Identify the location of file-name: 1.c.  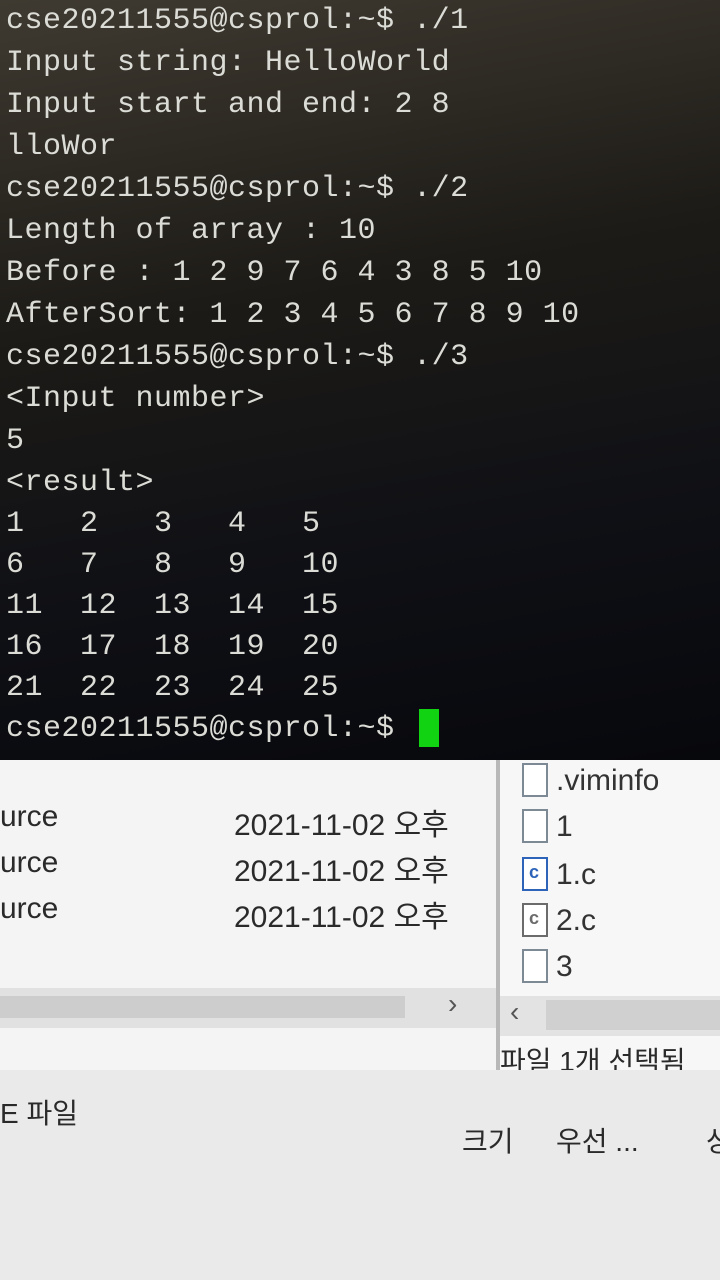
(576, 874).